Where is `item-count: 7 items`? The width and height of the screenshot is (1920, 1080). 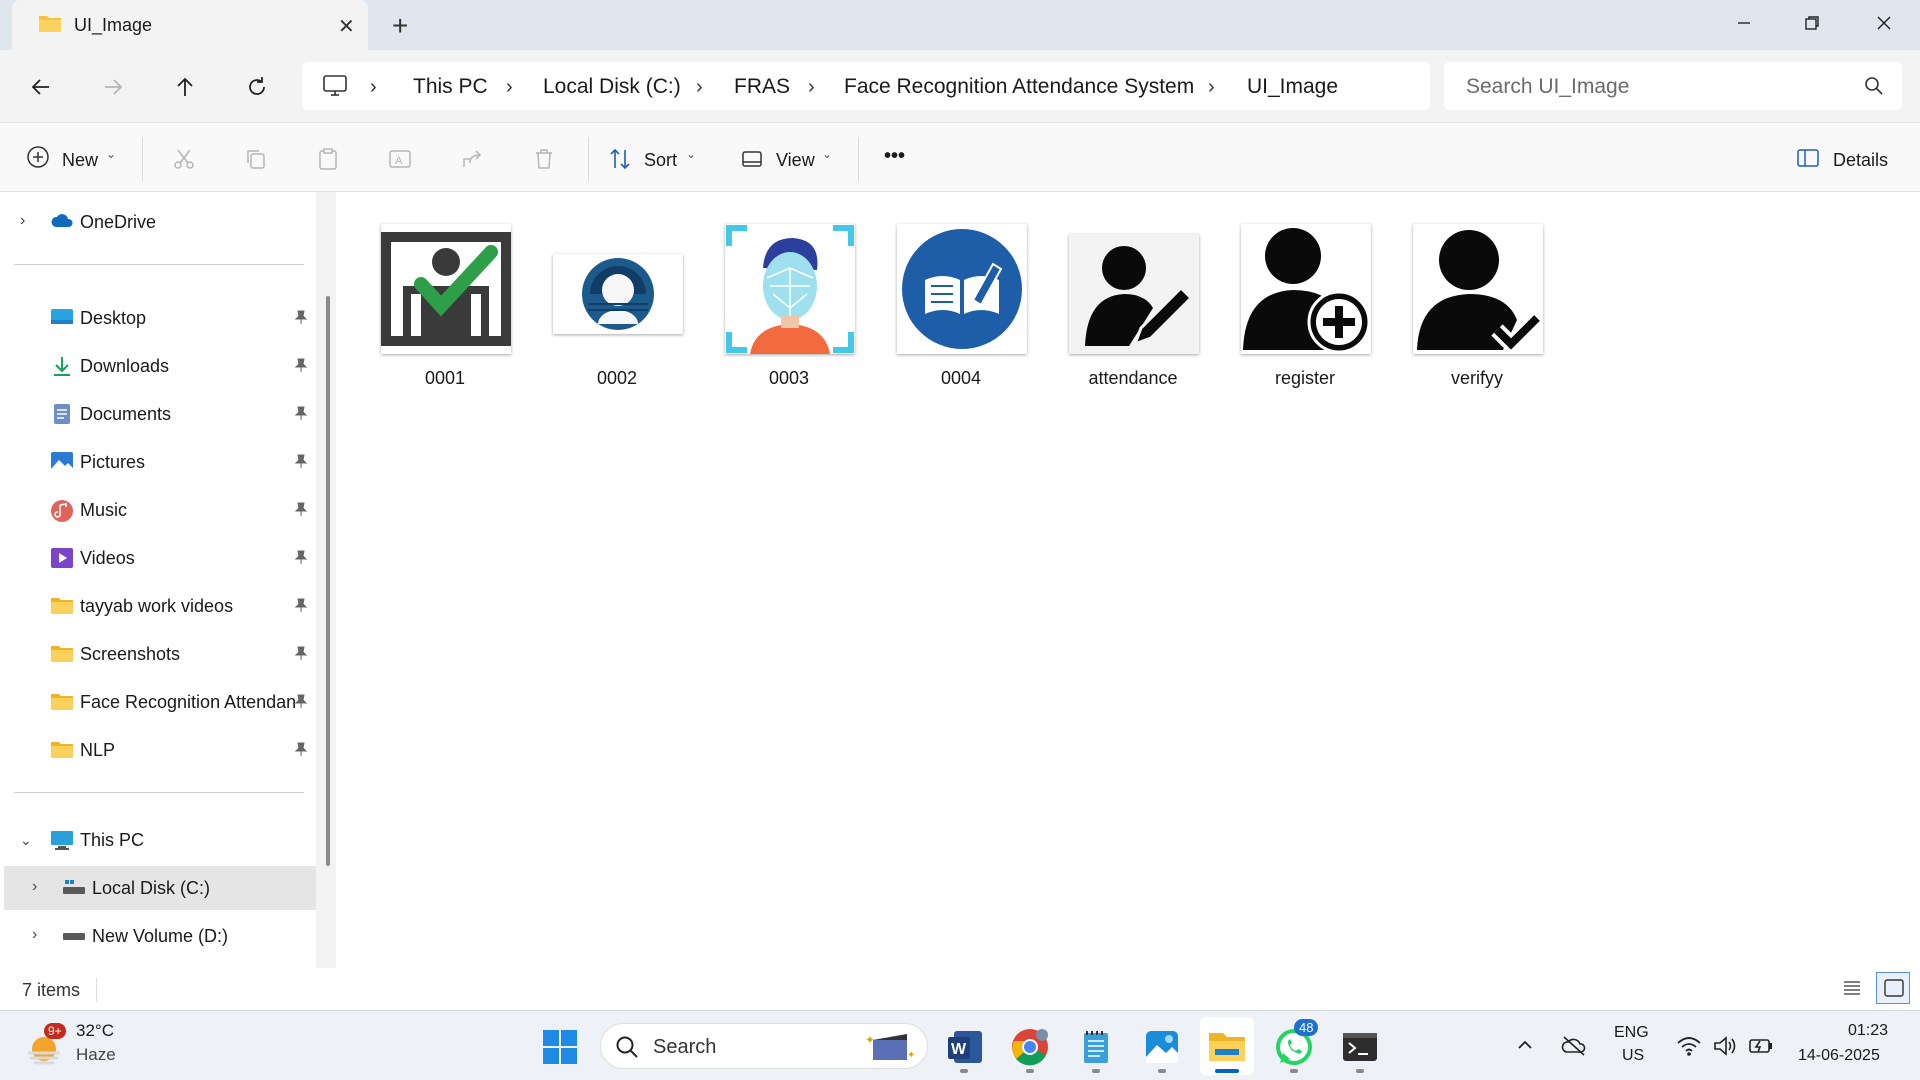 item-count: 7 items is located at coordinates (51, 990).